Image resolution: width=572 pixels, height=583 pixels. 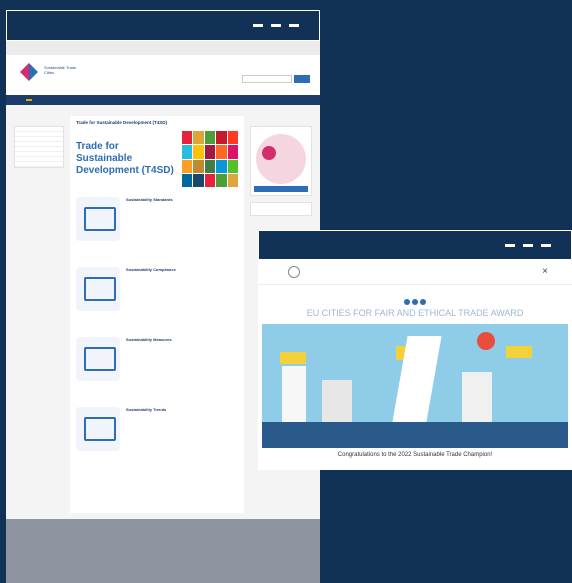 What do you see at coordinates (157, 298) in the screenshot?
I see `item-row-2: Sustainability Compliance` at bounding box center [157, 298].